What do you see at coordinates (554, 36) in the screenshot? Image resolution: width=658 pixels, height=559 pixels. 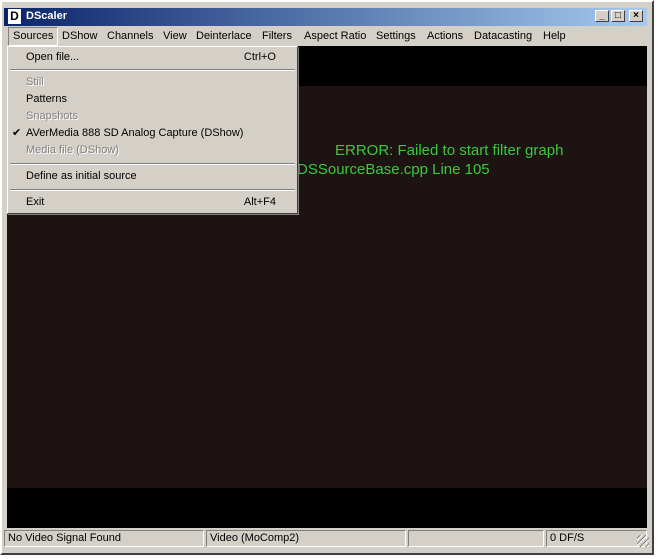 I see `menu-help: Help` at bounding box center [554, 36].